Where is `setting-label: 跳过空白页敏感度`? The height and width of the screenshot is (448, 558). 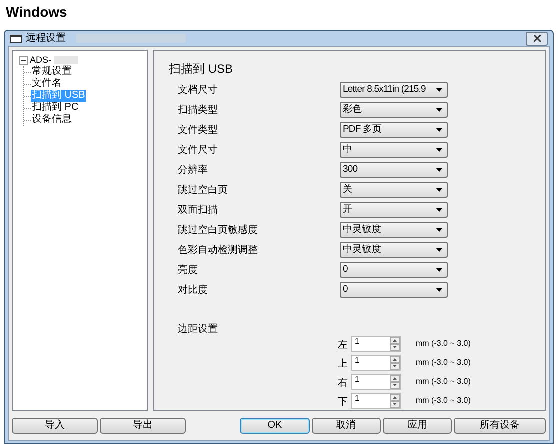 setting-label: 跳过空白页敏感度 is located at coordinates (218, 231).